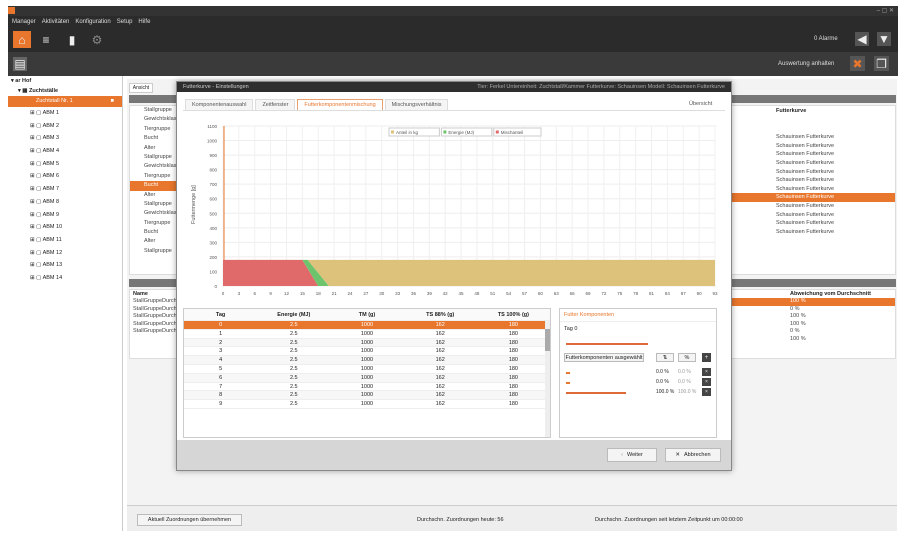 Image resolution: width=912 pixels, height=537 pixels. What do you see at coordinates (440, 368) in the screenshot?
I see `table-cell: 162` at bounding box center [440, 368].